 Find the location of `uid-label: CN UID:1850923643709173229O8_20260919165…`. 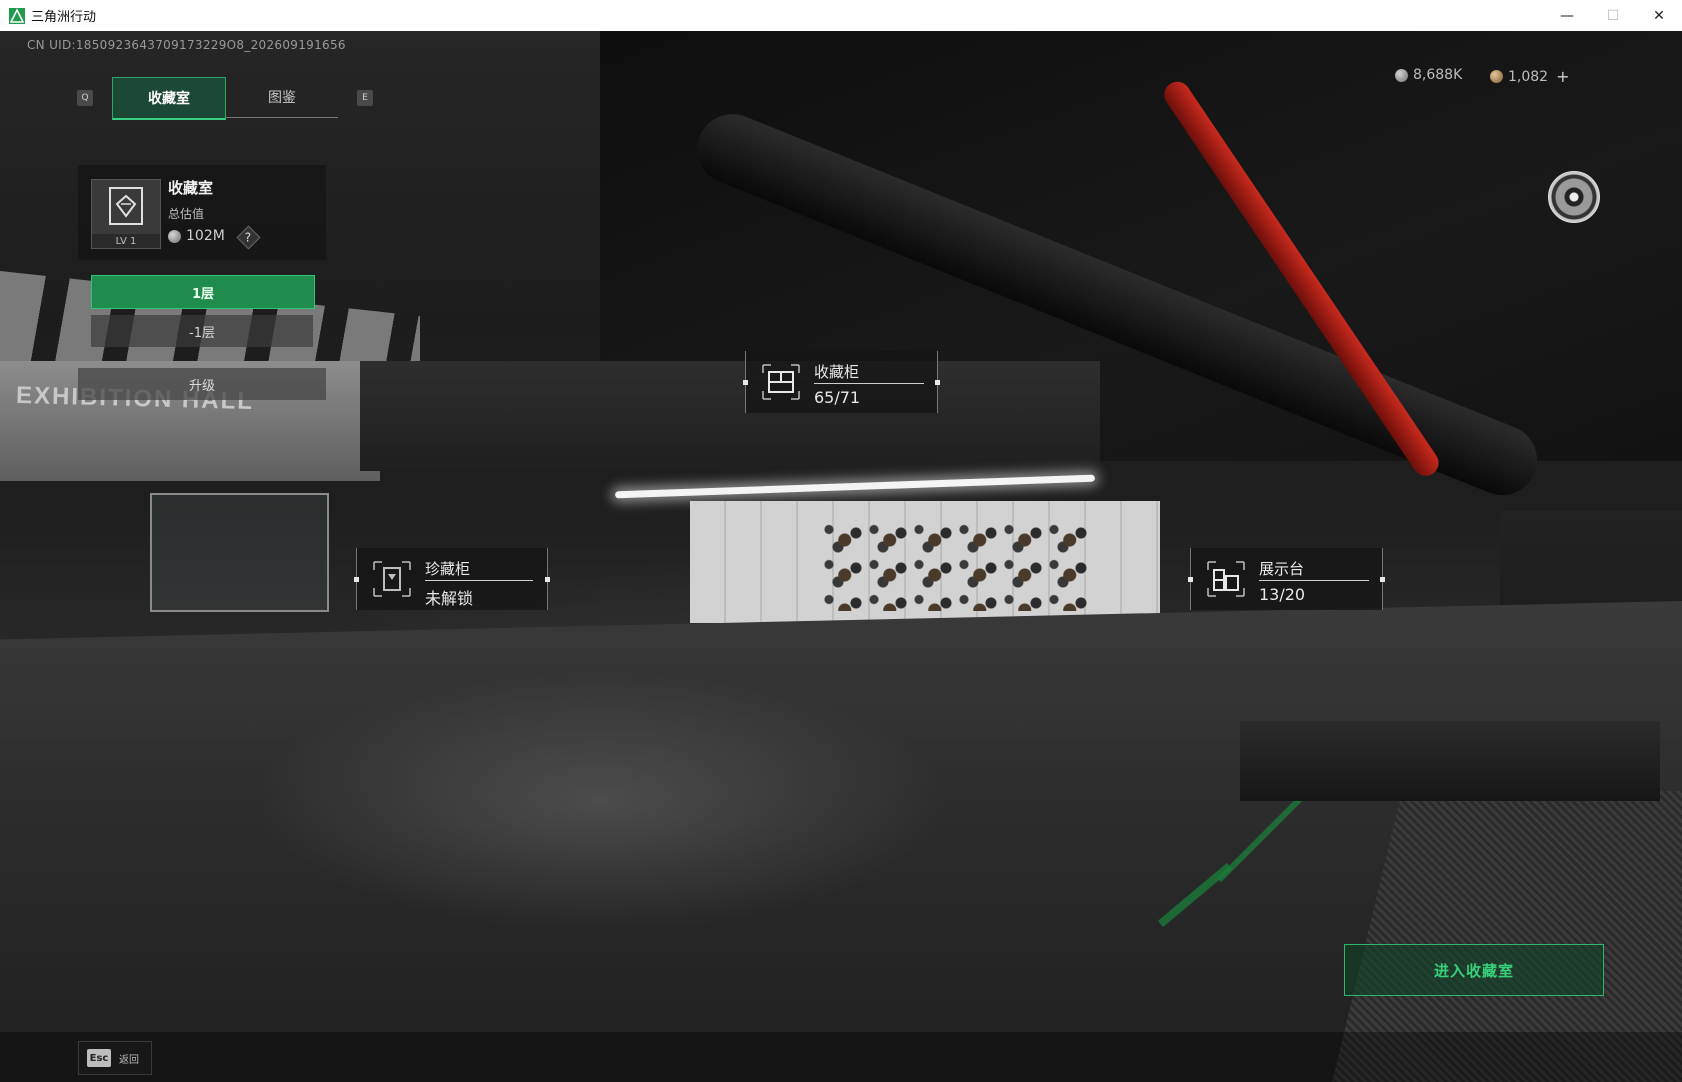

uid-label: CN UID:1850923643709173229O8_20260919165… is located at coordinates (186, 45).